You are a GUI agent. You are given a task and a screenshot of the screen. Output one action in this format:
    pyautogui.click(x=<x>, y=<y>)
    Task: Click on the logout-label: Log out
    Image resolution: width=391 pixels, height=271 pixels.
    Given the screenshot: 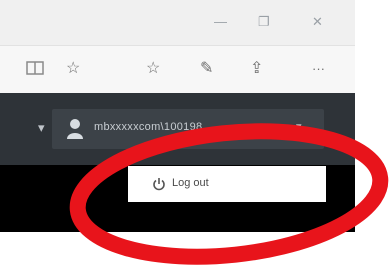 What is the action you would take?
    pyautogui.click(x=190, y=183)
    